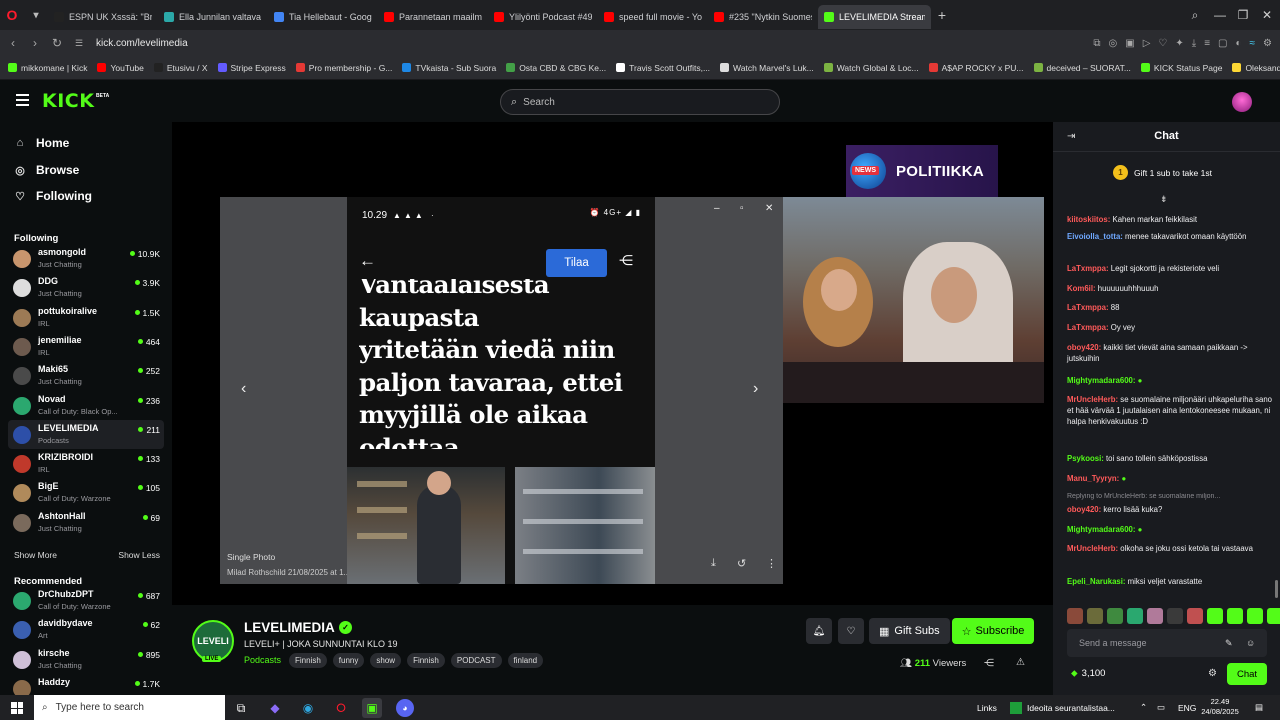 Image resolution: width=1280 pixels, height=720 pixels. What do you see at coordinates (323, 17) in the screenshot?
I see `browser-tab: Tia Hellebaut - Google-ha` at bounding box center [323, 17].